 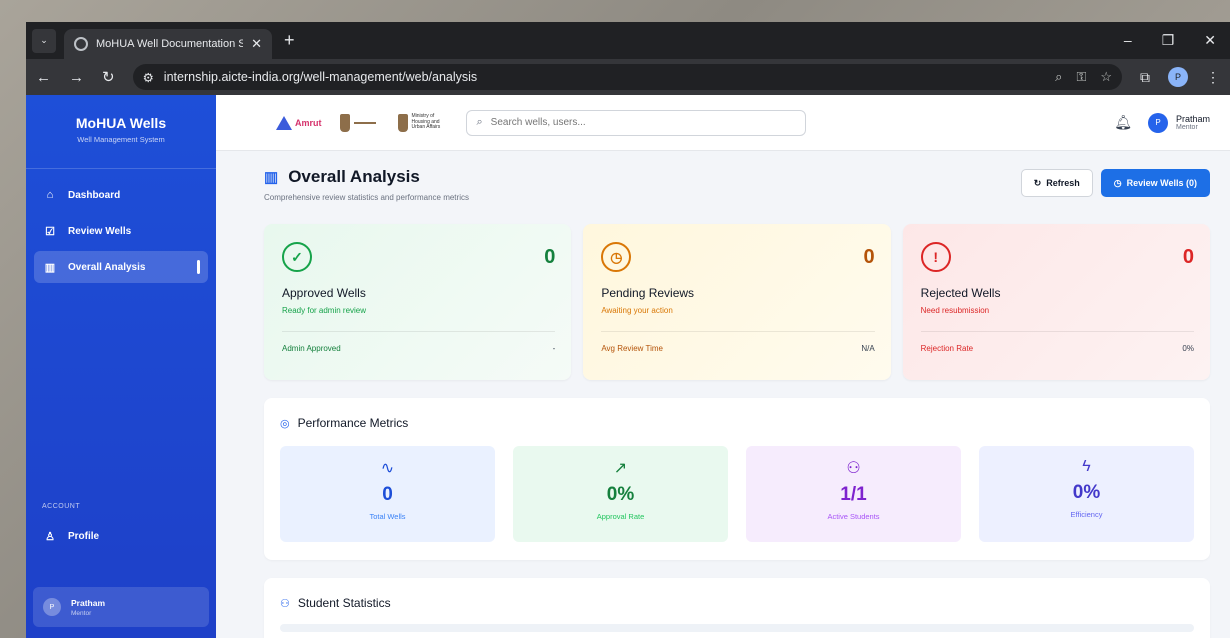 What do you see at coordinates (868, 348) in the screenshot?
I see `stat-foot-value: N/A` at bounding box center [868, 348].